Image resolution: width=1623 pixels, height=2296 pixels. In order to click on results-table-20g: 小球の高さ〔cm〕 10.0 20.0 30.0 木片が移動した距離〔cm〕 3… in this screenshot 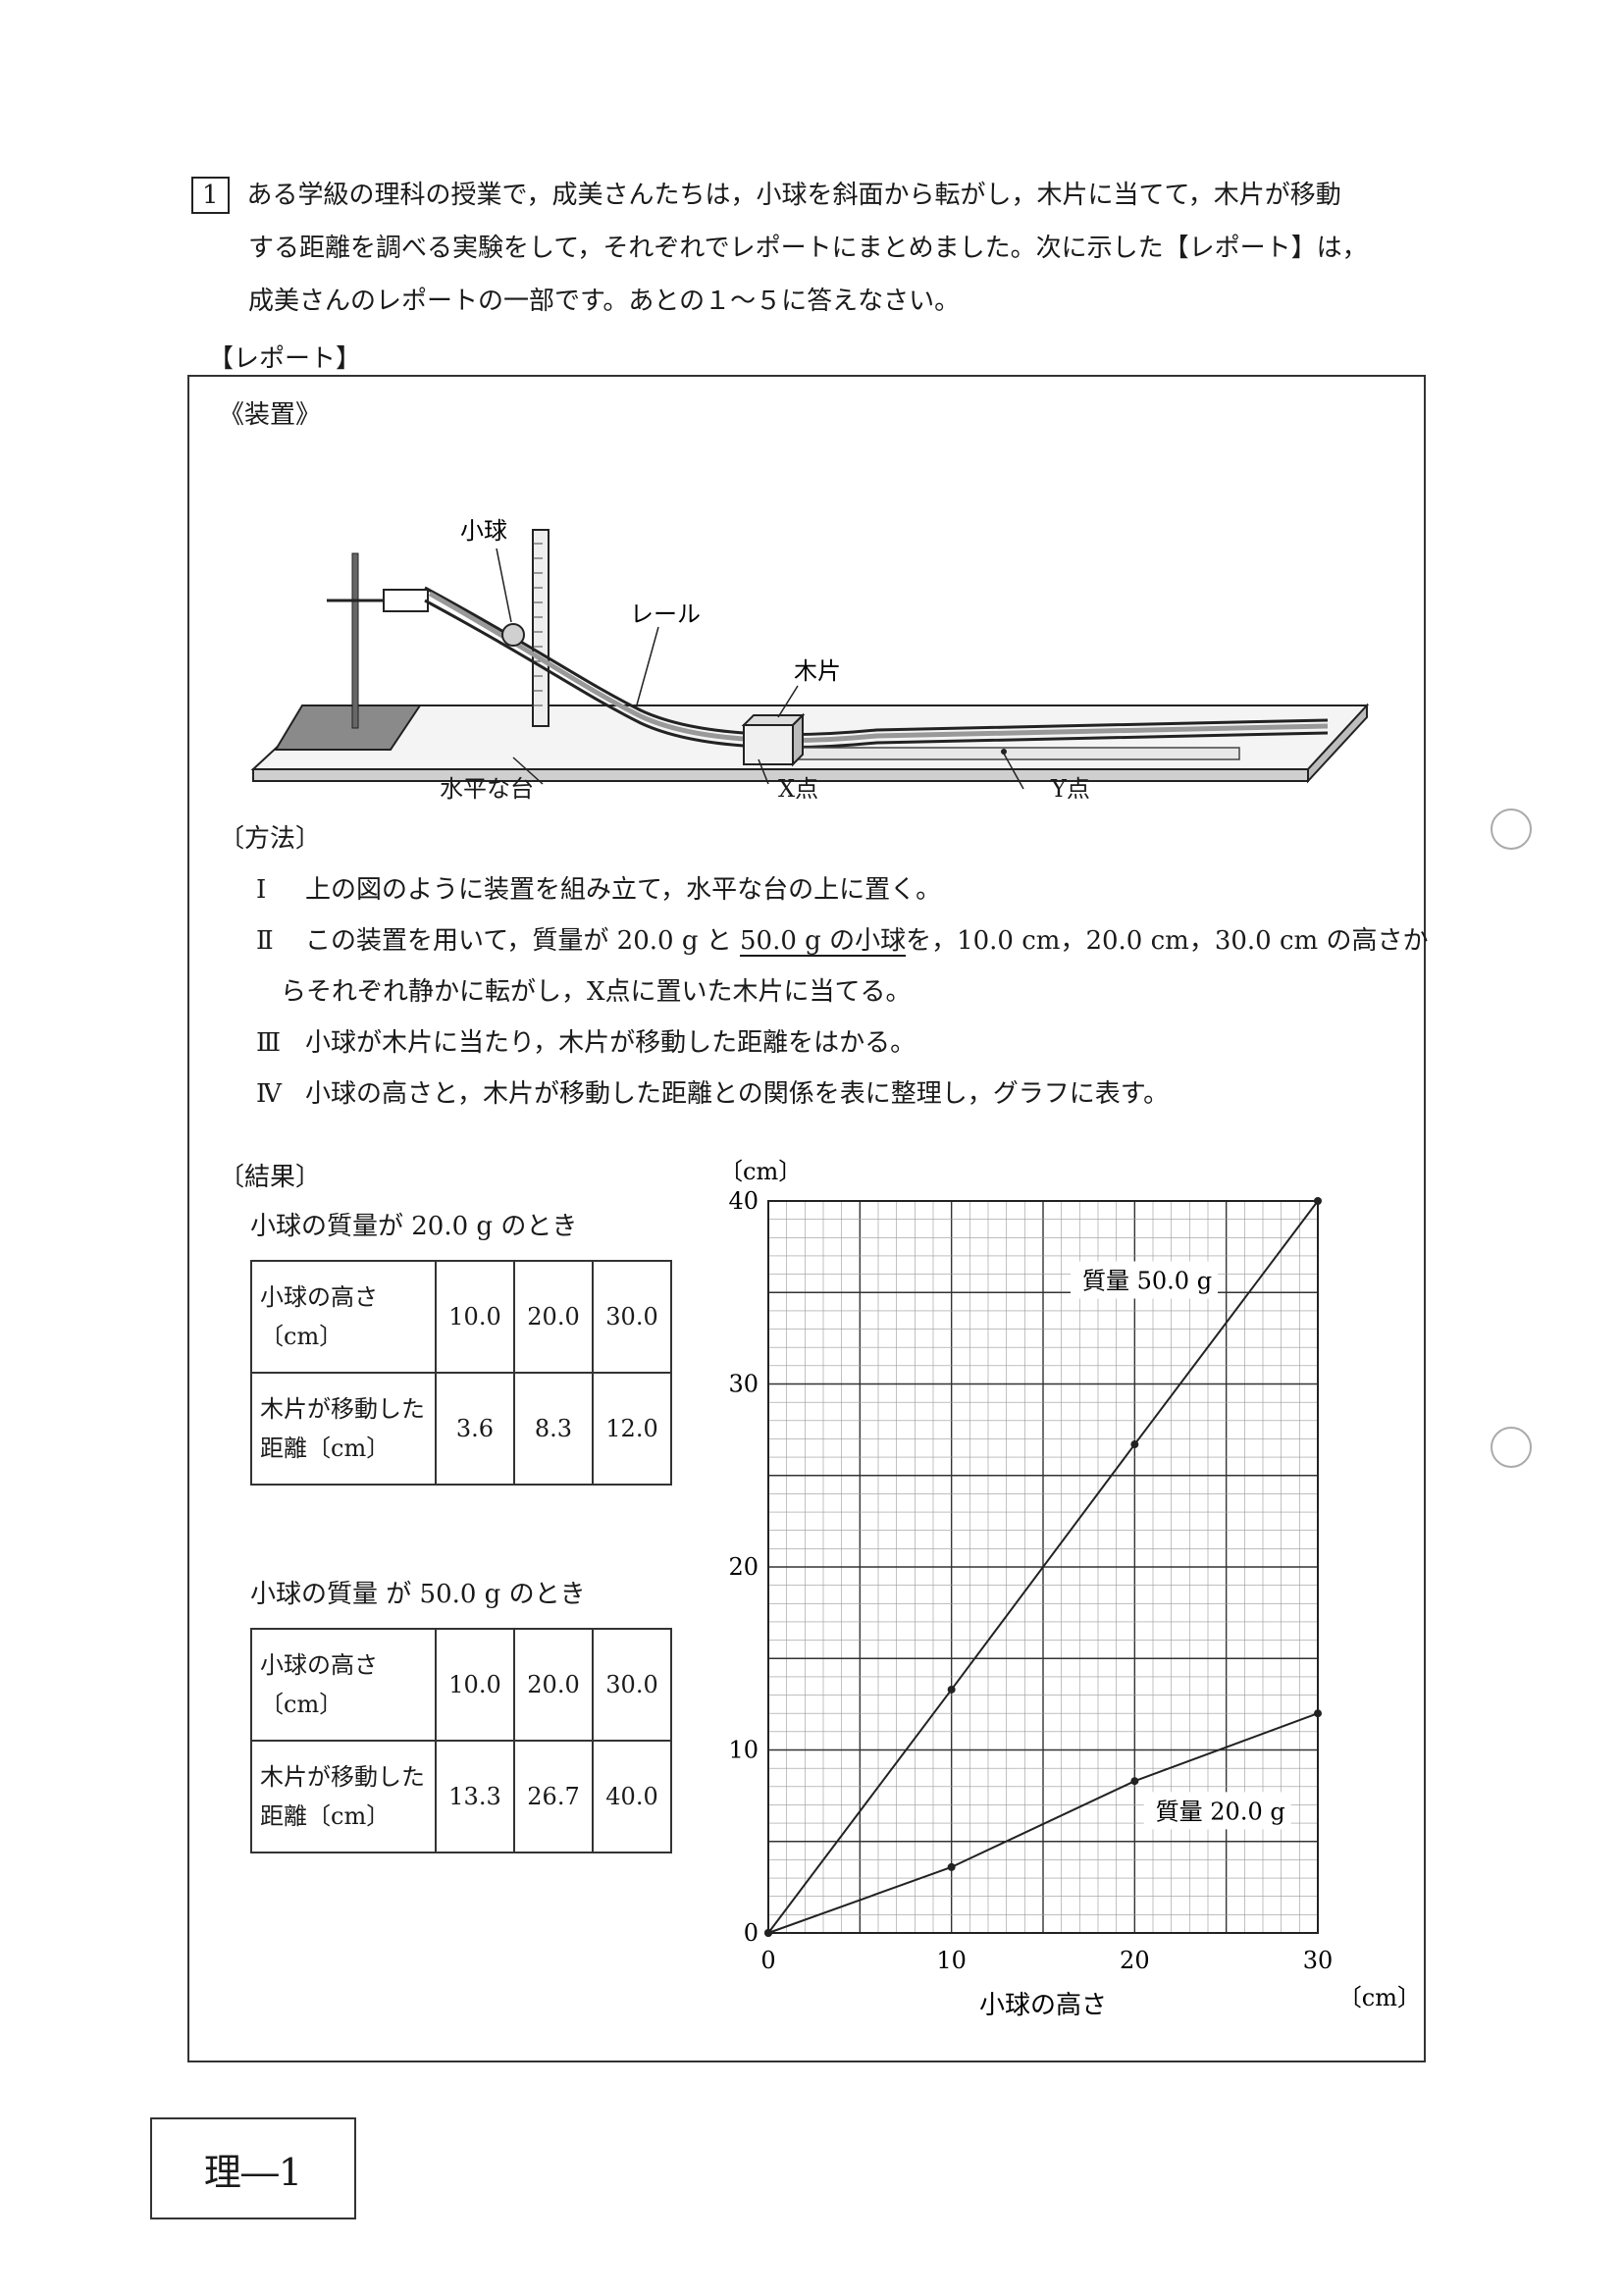, I will do `click(461, 1373)`.